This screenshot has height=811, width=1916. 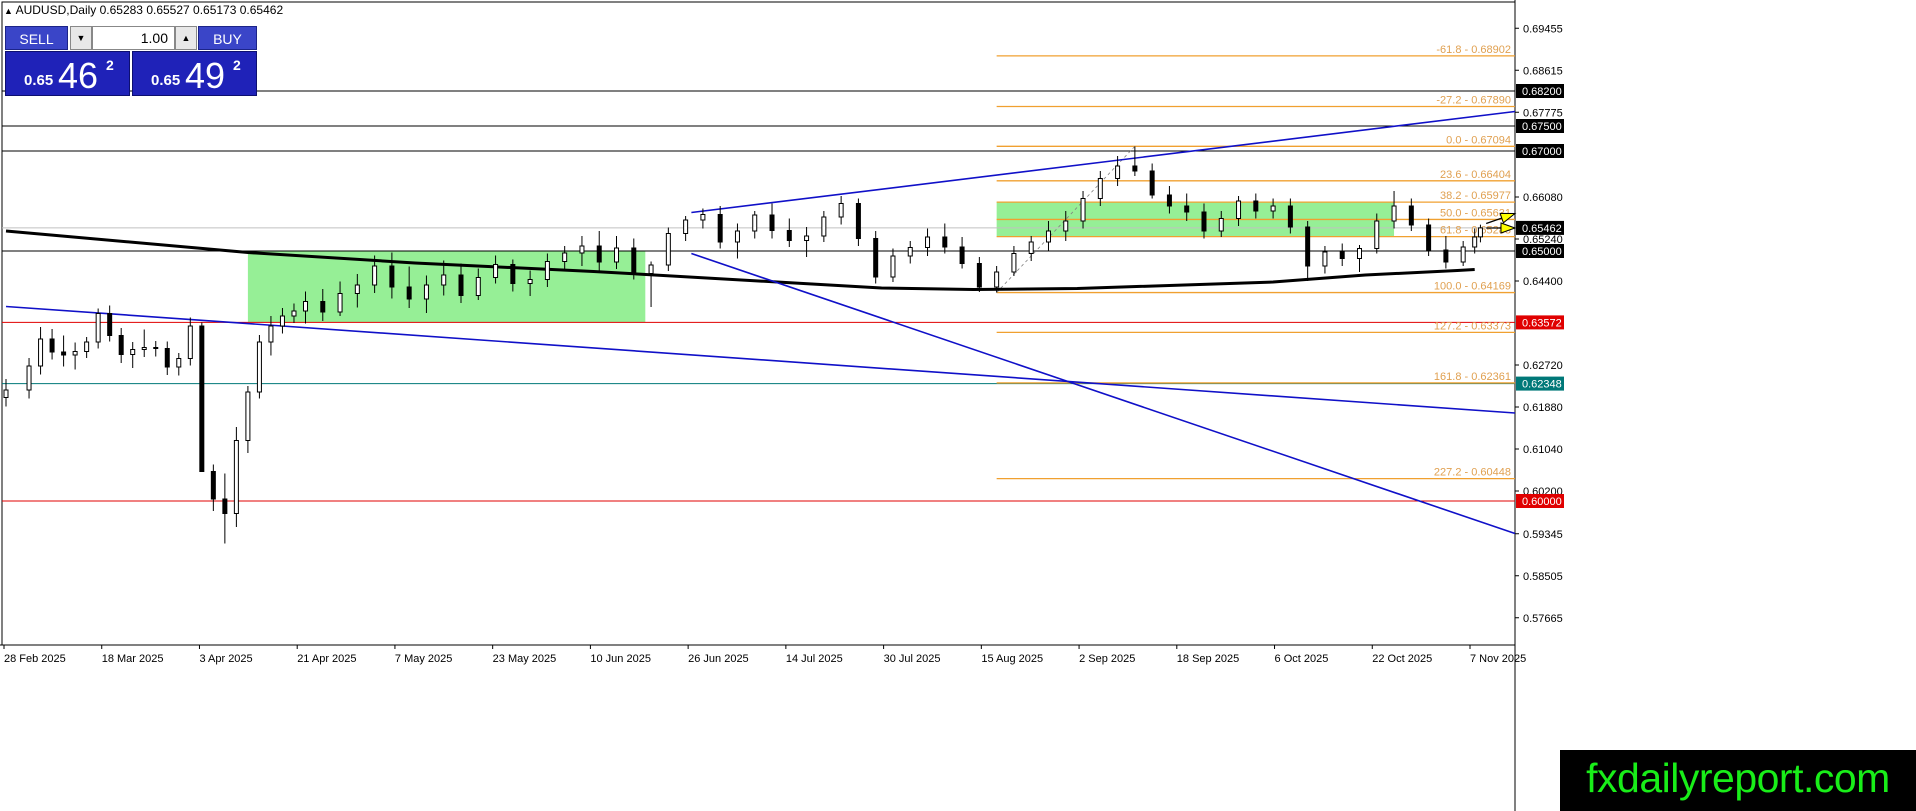 What do you see at coordinates (1542, 127) in the screenshot?
I see `price-badge-label: 0.67500` at bounding box center [1542, 127].